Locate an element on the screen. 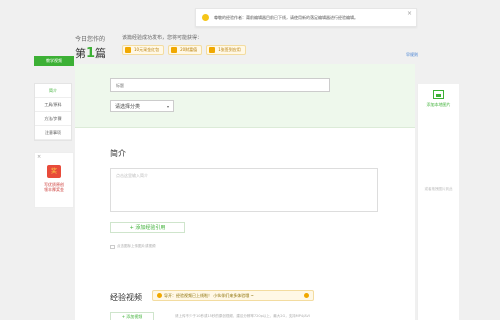  upload-note-text: 点击图标上传图片或视频 is located at coordinates (136, 246).